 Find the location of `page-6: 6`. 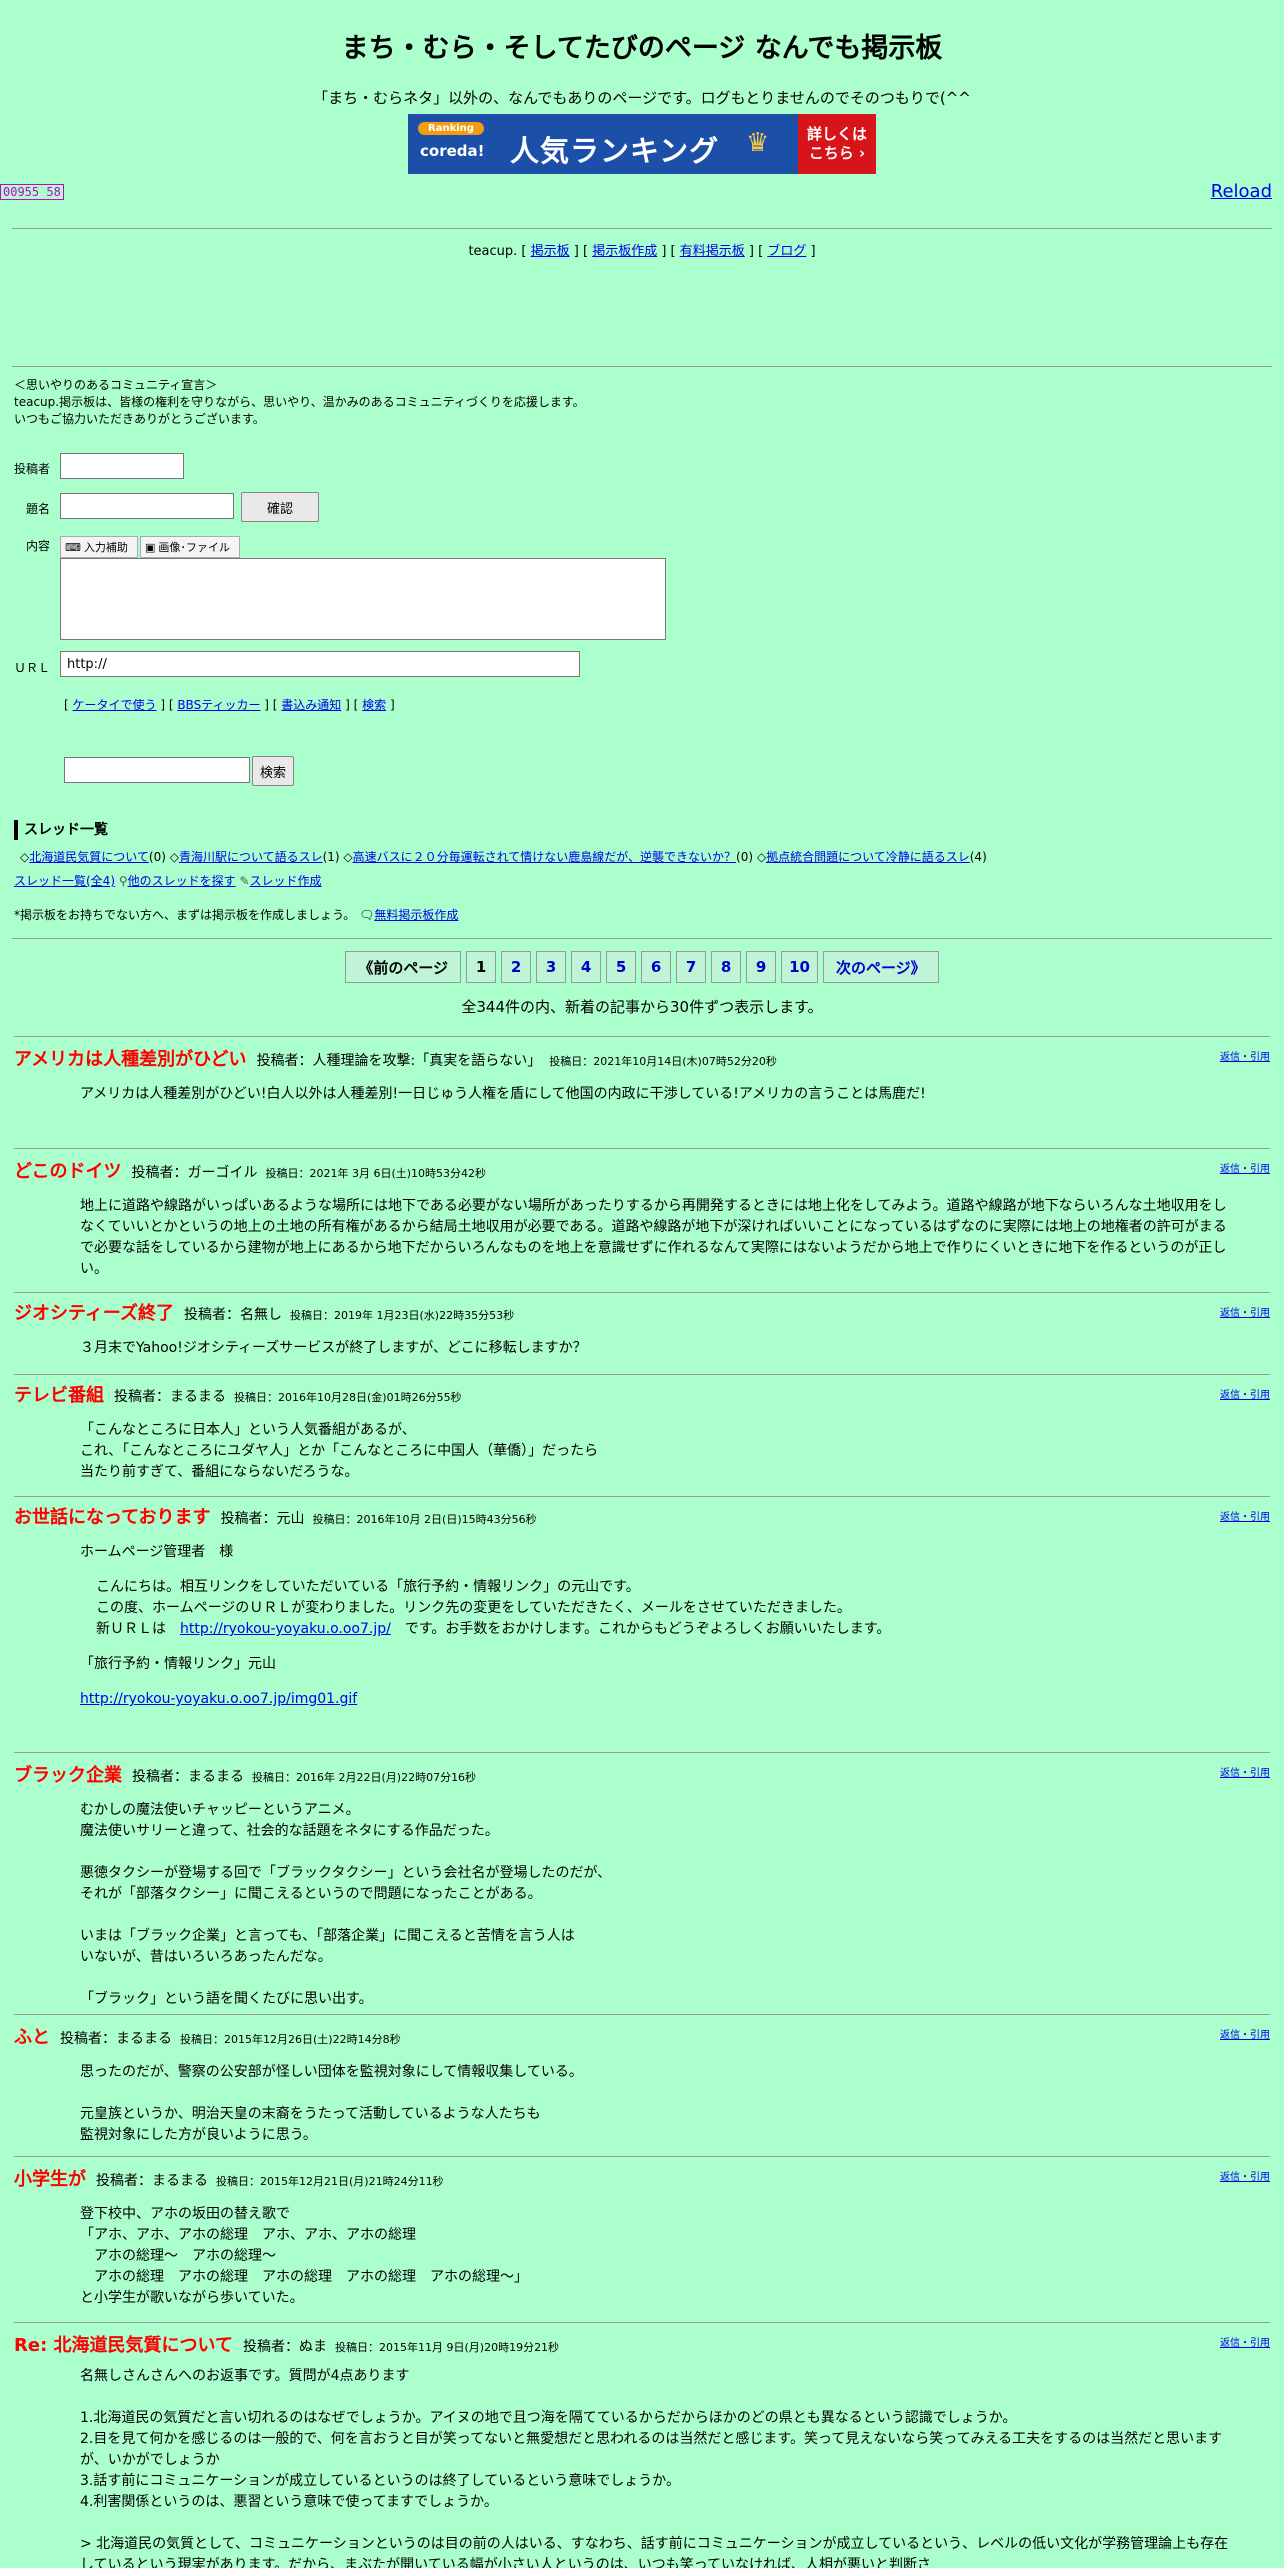

page-6: 6 is located at coordinates (656, 967).